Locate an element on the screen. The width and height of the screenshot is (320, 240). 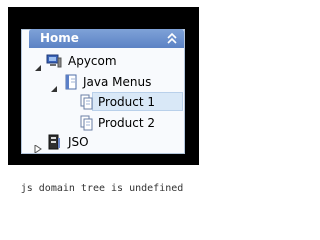
collapsed-arrow-icon is located at coordinates (38, 146).